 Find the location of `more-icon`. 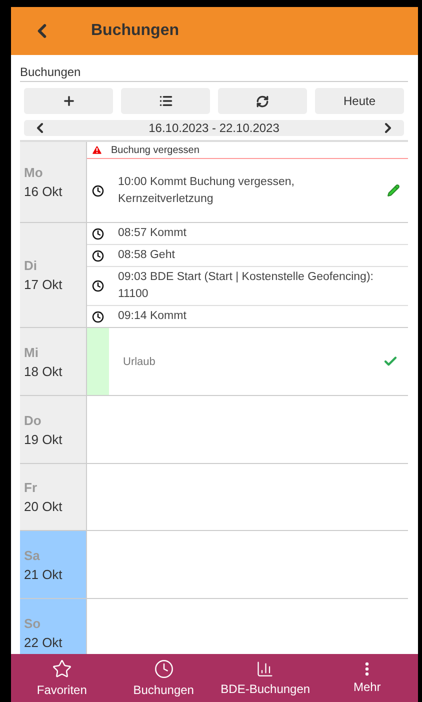

more-icon is located at coordinates (367, 669).